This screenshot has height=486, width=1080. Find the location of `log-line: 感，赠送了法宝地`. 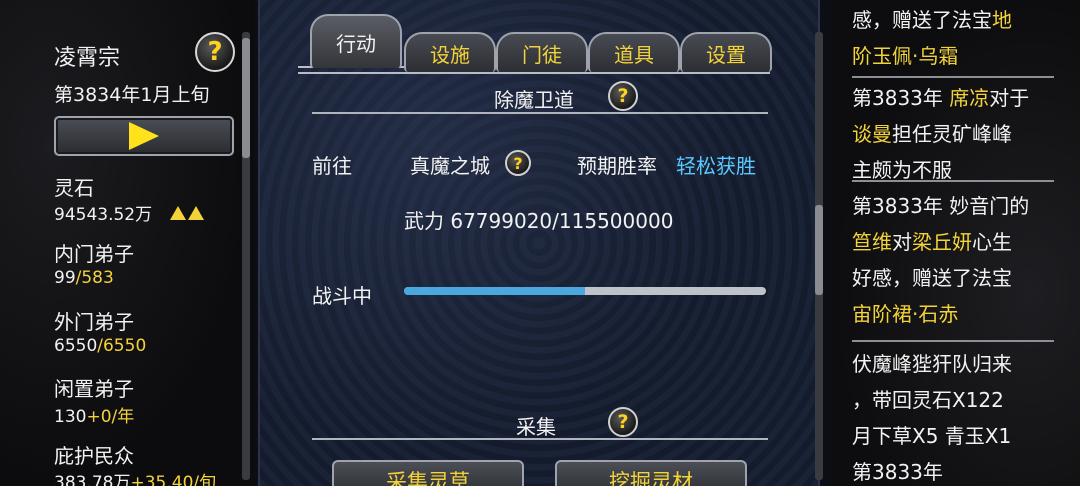

log-line: 感，赠送了法宝地 is located at coordinates (932, 18).